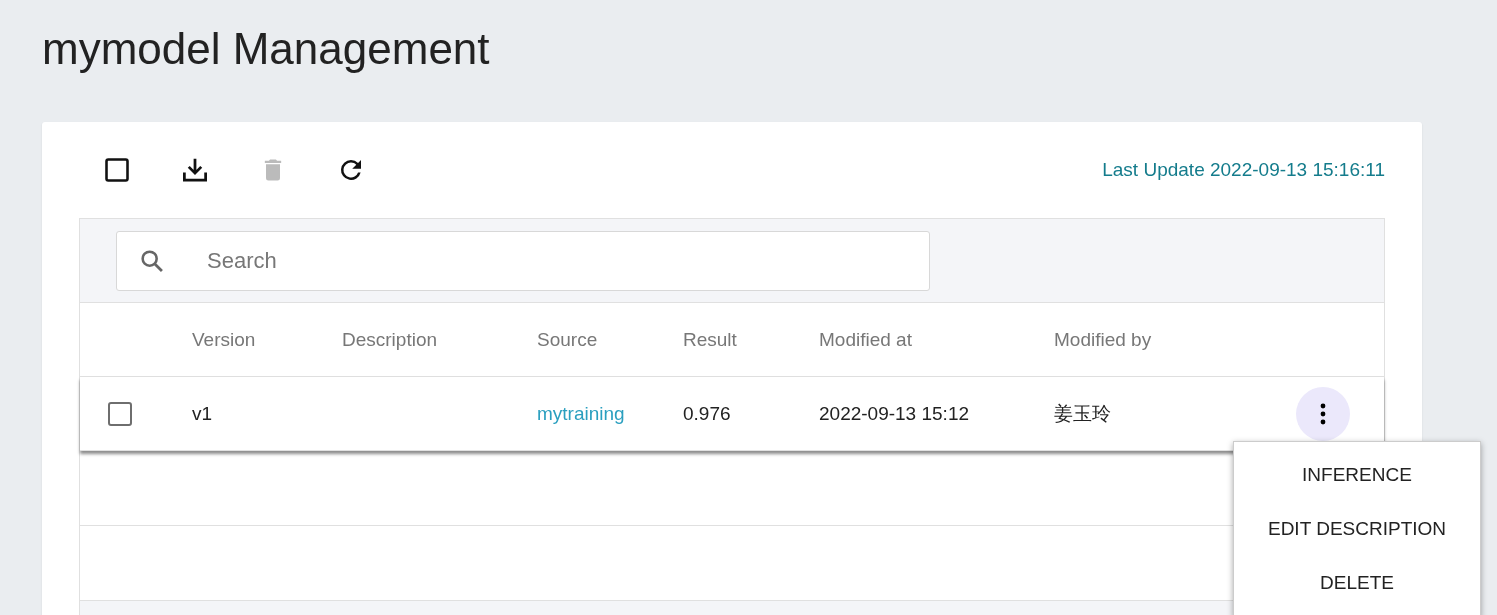 The height and width of the screenshot is (615, 1497). Describe the element at coordinates (523, 261) in the screenshot. I see `search-field: Search` at that location.